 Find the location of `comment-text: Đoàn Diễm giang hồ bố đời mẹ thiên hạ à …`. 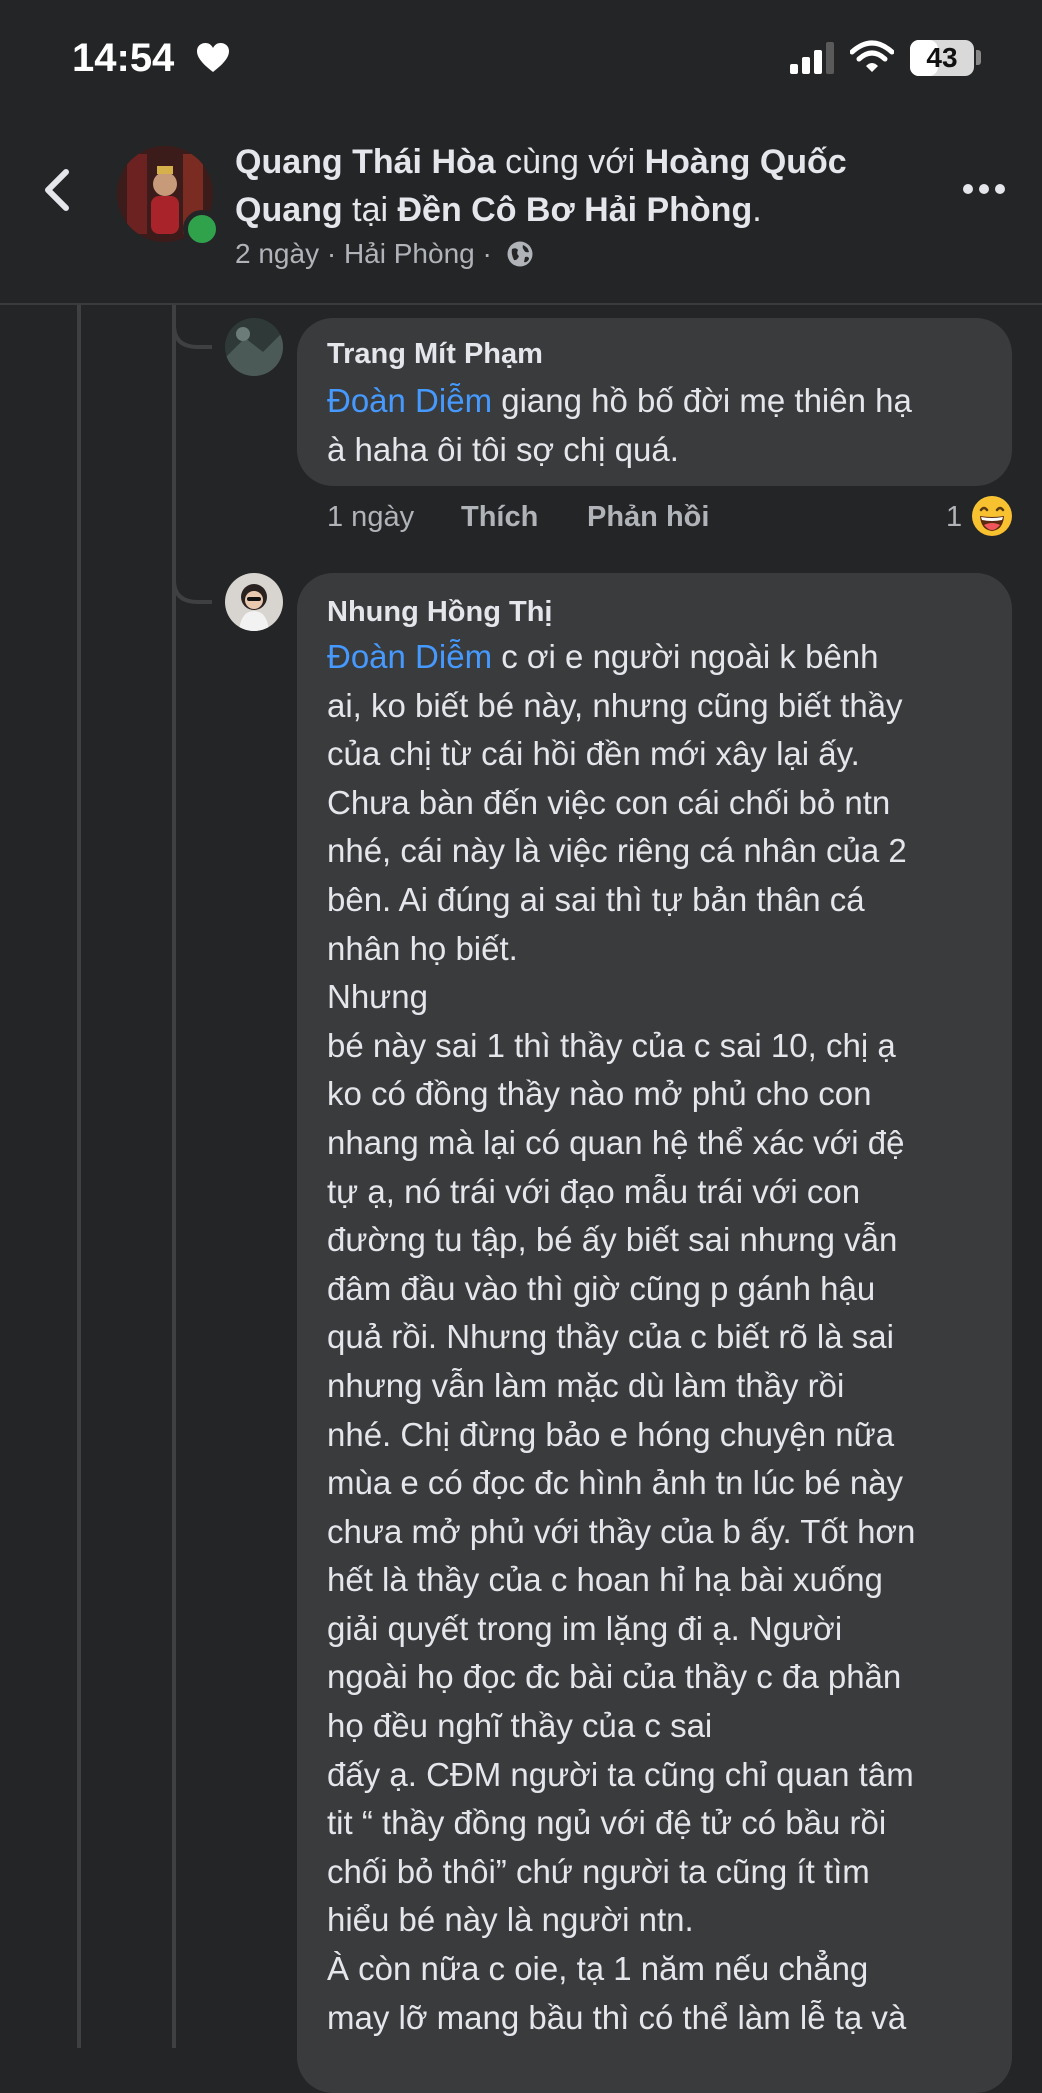

comment-text: Đoàn Diễm giang hồ bố đời mẹ thiên hạ à … is located at coordinates (667, 425).